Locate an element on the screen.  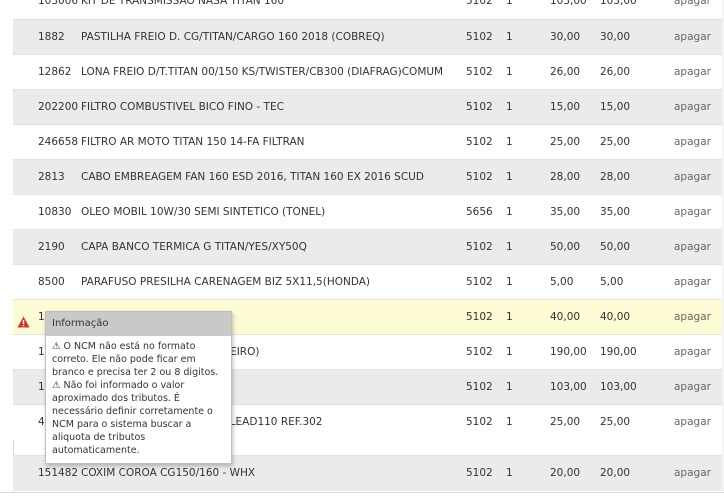
warning-triangle-icon is located at coordinates (23, 322).